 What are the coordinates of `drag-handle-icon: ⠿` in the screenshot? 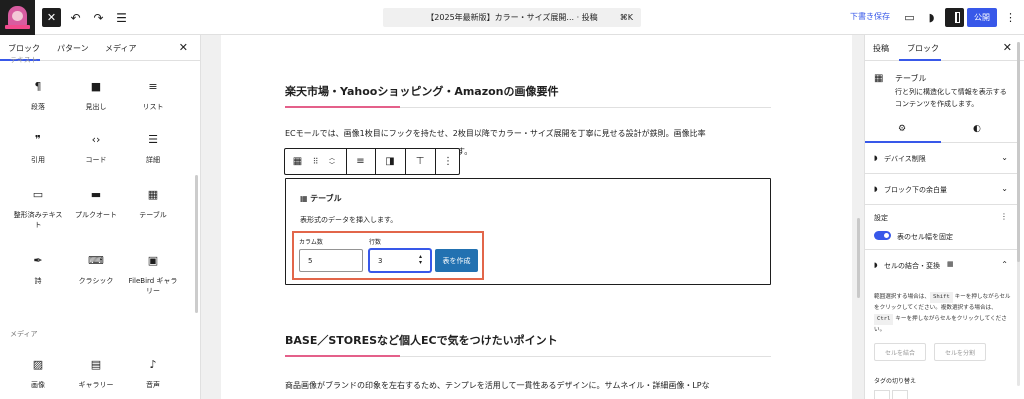 It's located at (315, 161).